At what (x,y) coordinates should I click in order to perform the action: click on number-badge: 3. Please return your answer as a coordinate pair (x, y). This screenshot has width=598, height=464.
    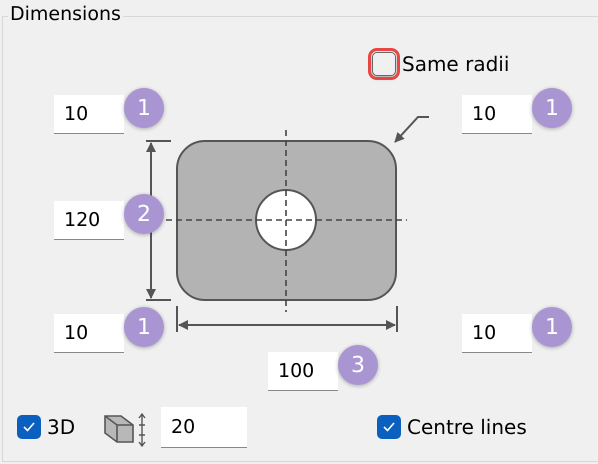
    Looking at the image, I should click on (358, 365).